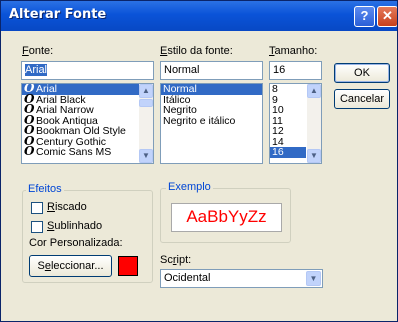 This screenshot has width=398, height=322. I want to click on close-button: ✕, so click(387, 16).